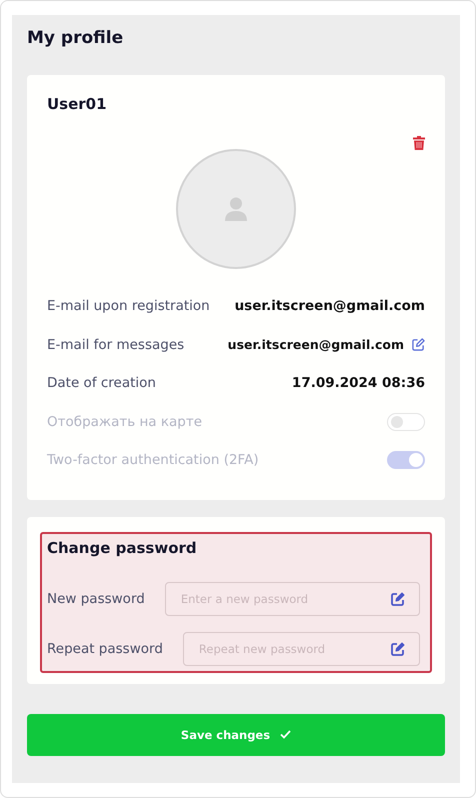 This screenshot has width=476, height=798. I want to click on field-label: Date of creation, so click(101, 383).